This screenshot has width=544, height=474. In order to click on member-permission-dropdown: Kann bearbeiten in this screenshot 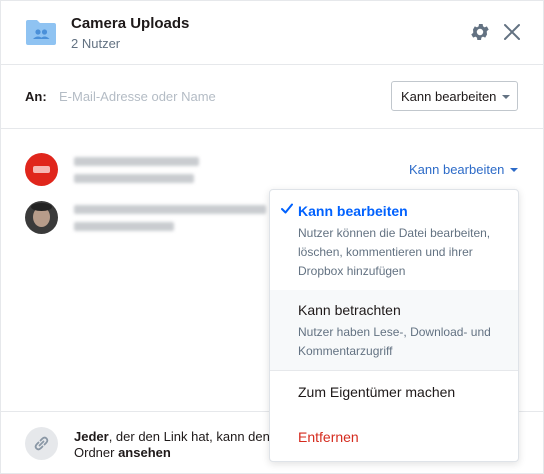, I will do `click(464, 169)`.